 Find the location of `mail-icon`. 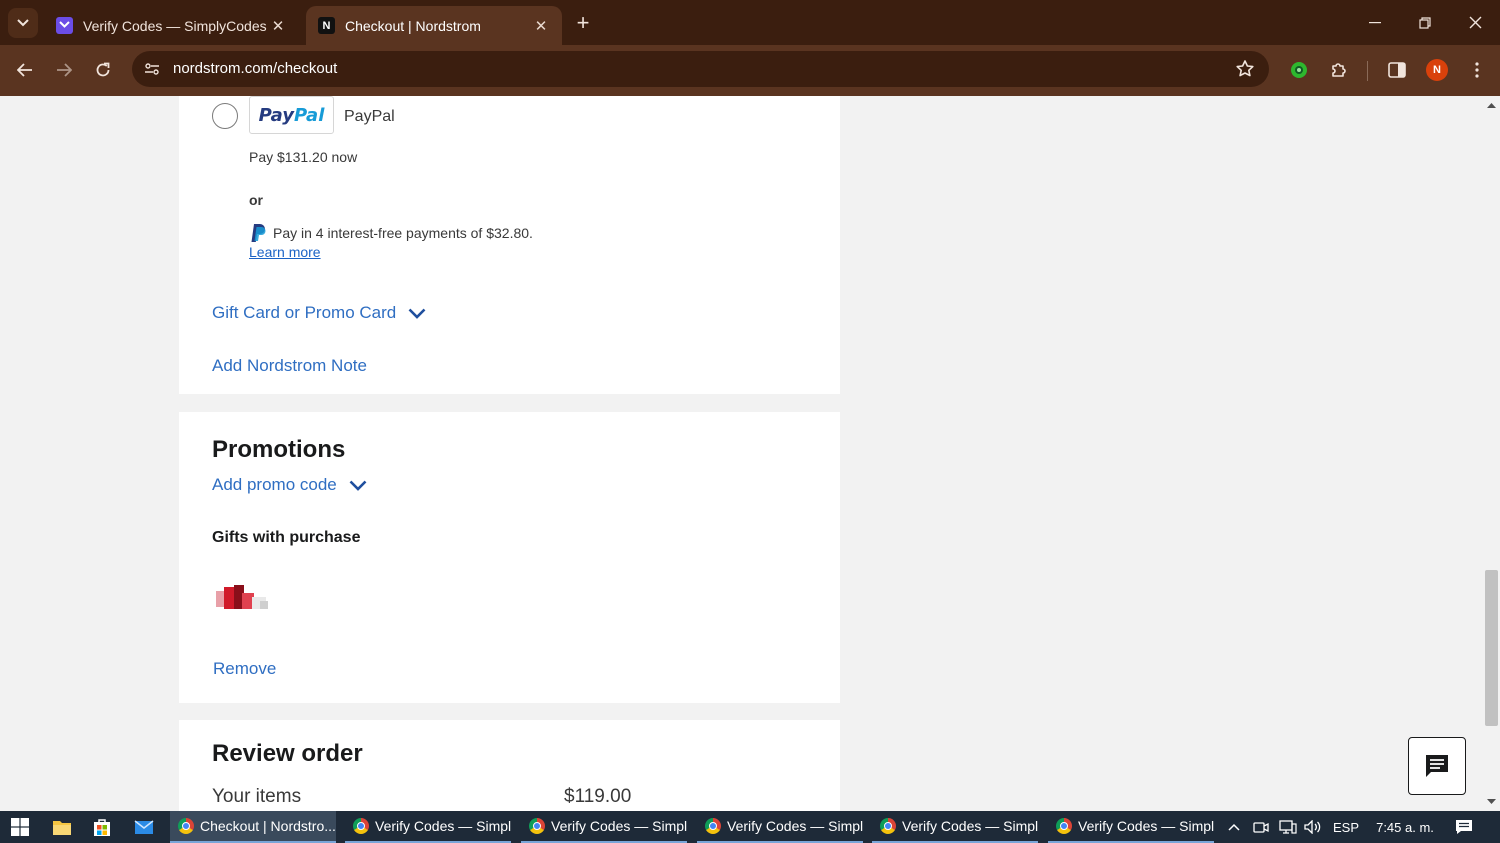

mail-icon is located at coordinates (144, 827).